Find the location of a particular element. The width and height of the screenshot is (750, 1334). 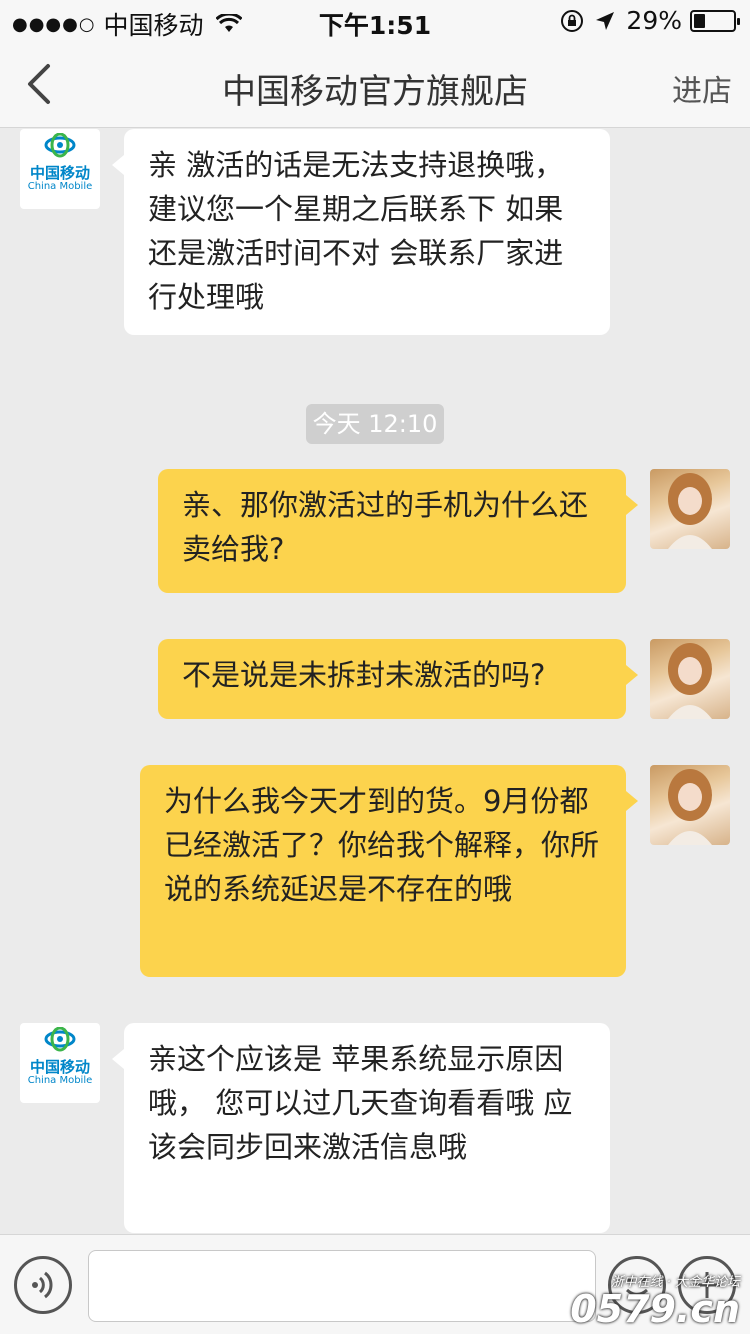

page-title: 中国移动官方旗舰店 is located at coordinates (375, 92).